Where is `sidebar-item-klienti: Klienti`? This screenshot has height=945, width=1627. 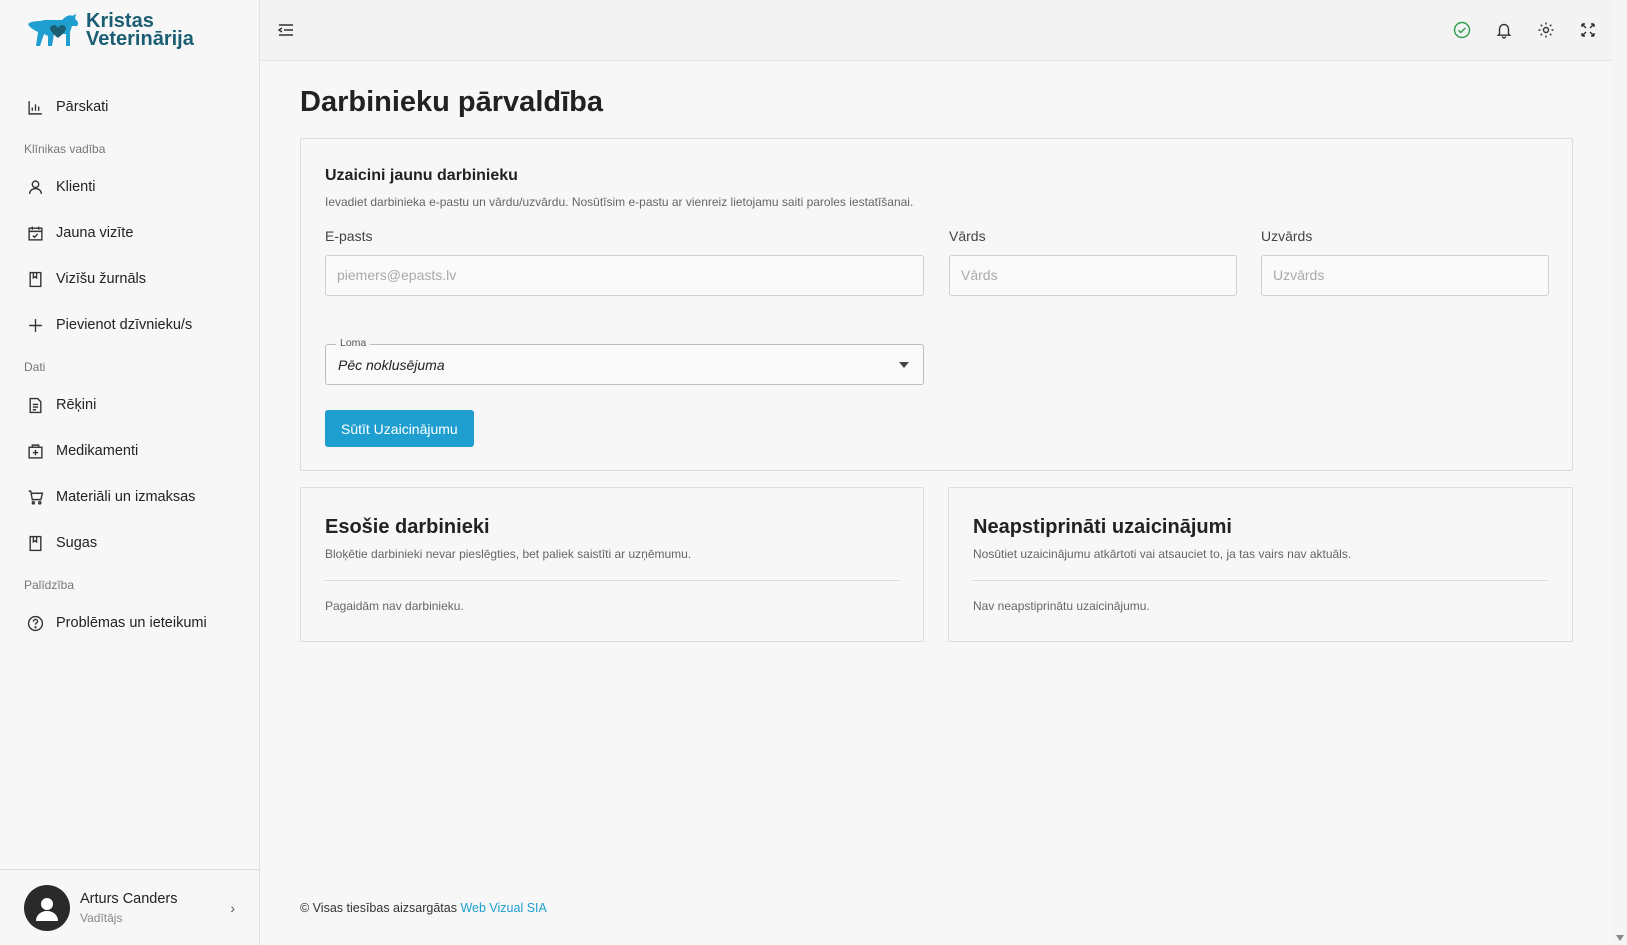 sidebar-item-klienti: Klienti is located at coordinates (129, 187).